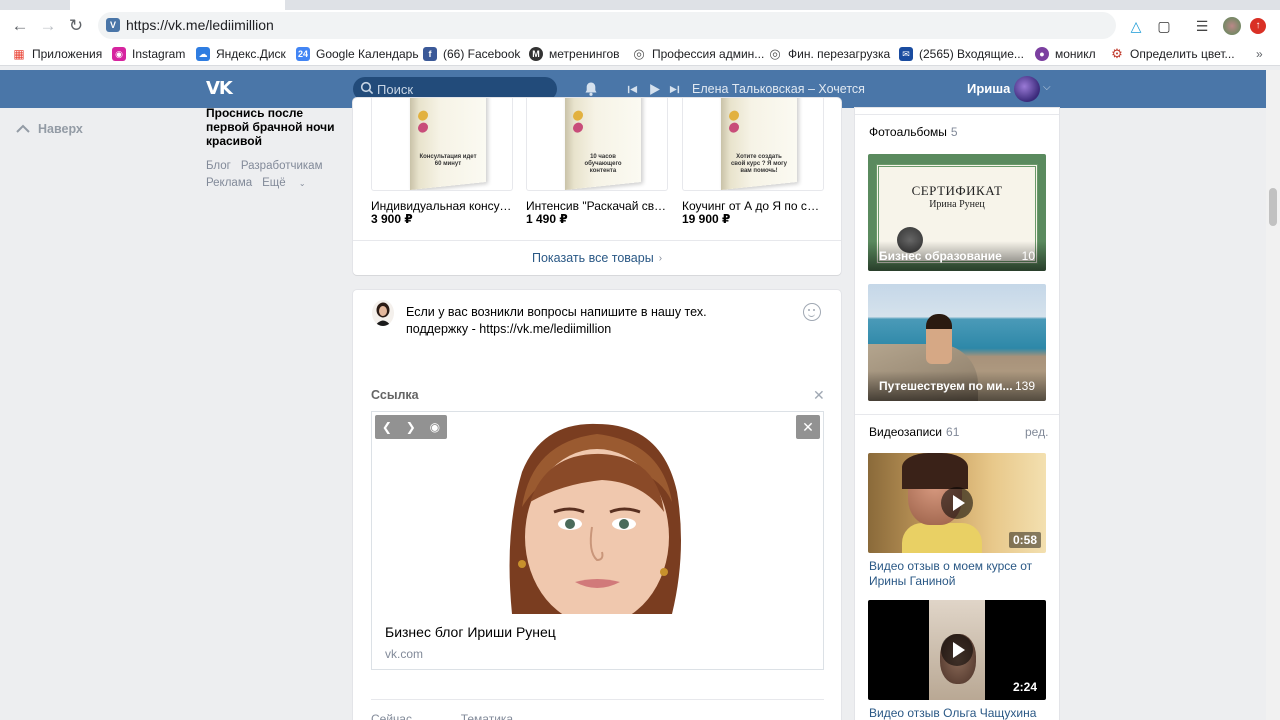 The width and height of the screenshot is (1280, 720). Describe the element at coordinates (632, 89) in the screenshot. I see `previous-track-icon` at that location.